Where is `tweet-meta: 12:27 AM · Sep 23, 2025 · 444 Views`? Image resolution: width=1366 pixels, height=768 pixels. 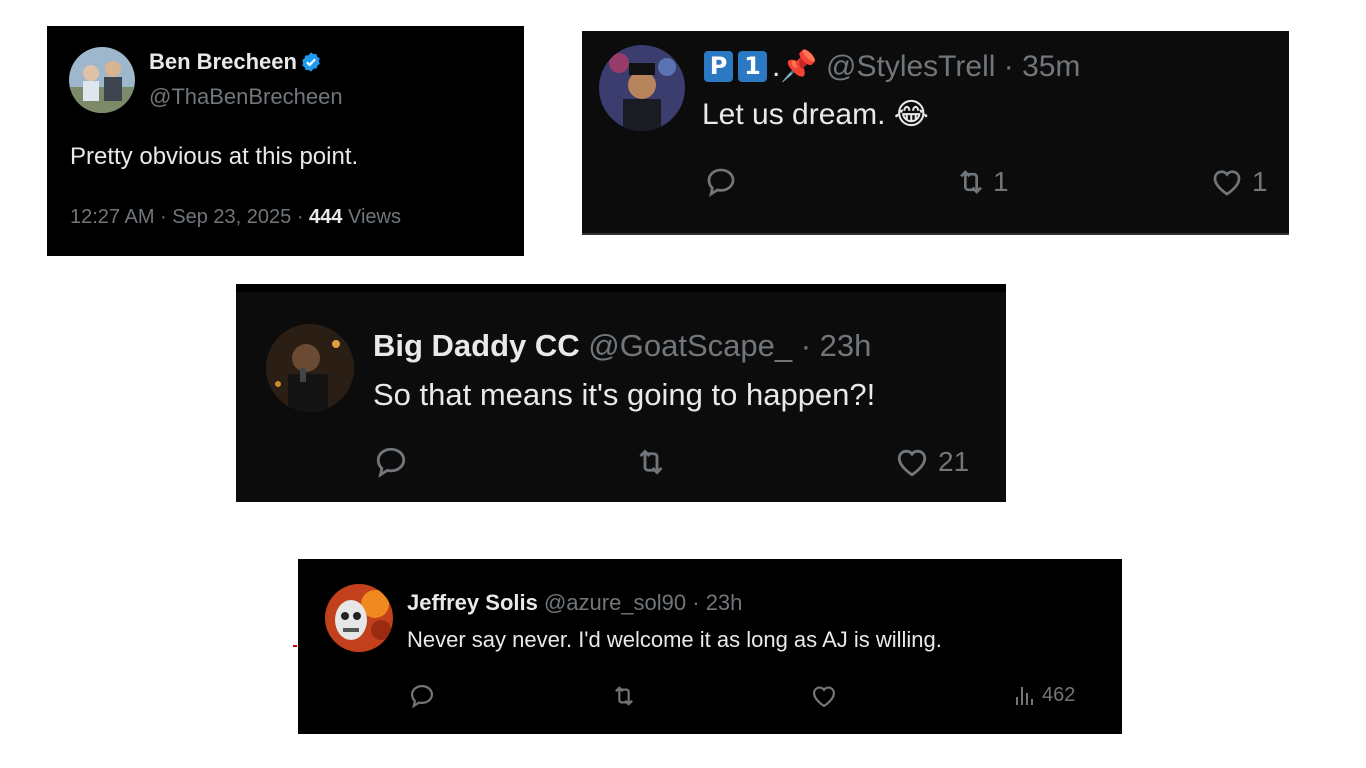
tweet-meta: 12:27 AM · Sep 23, 2025 · 444 Views is located at coordinates (235, 217).